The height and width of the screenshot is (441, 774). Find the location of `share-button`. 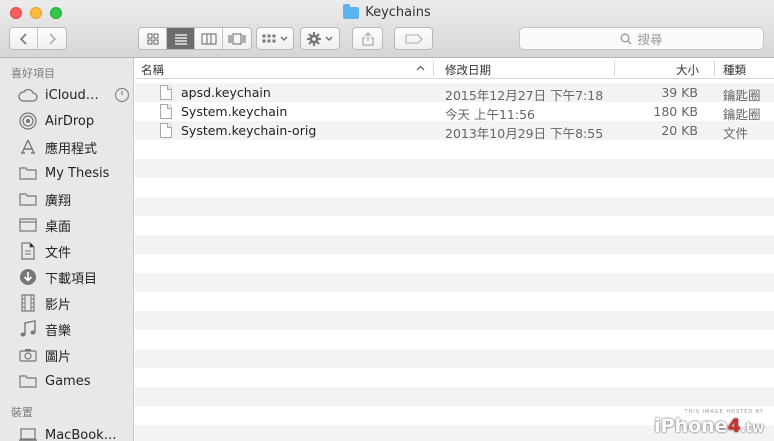

share-button is located at coordinates (367, 38).